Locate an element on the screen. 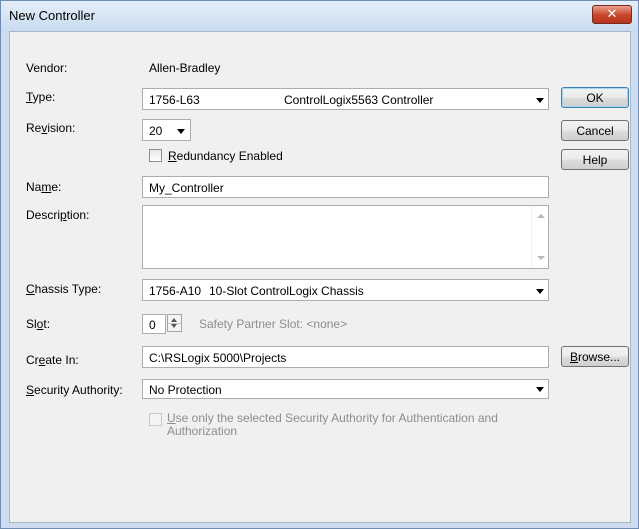 Image resolution: width=639 pixels, height=529 pixels. slot-label: Slot: is located at coordinates (38, 324).